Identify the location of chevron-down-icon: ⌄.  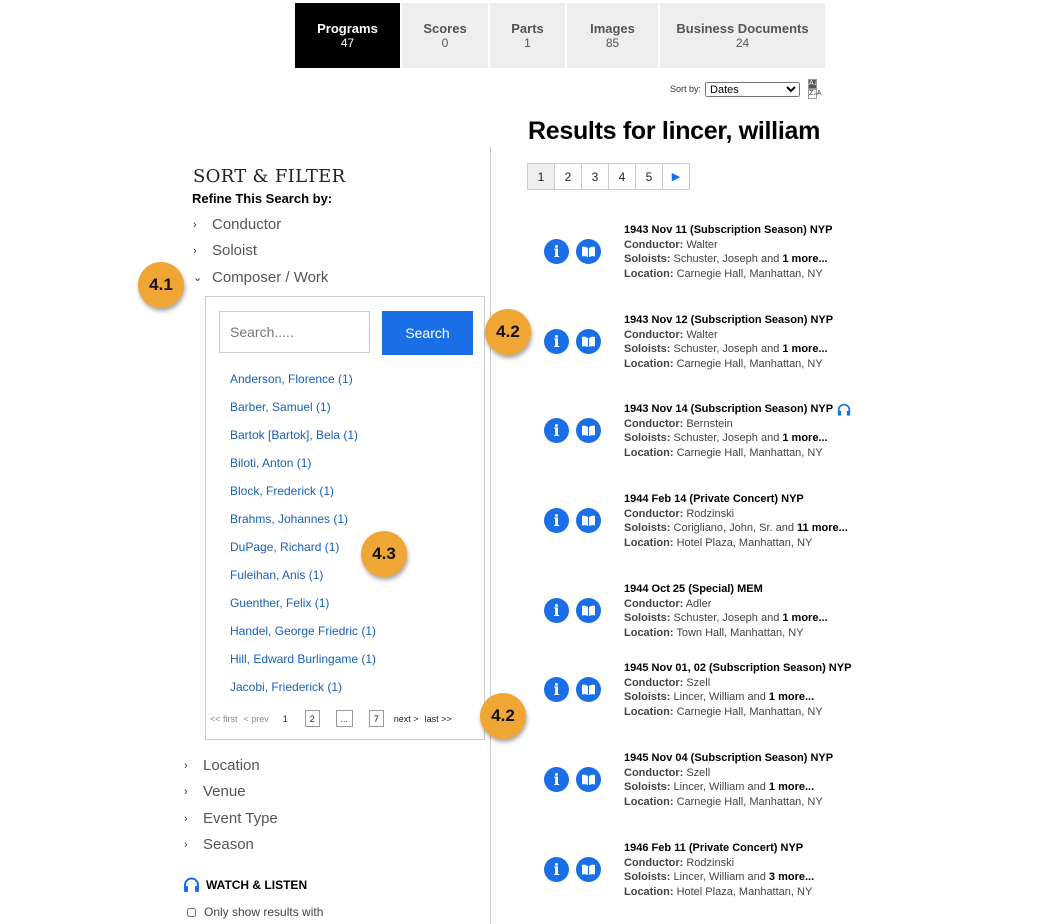
(198, 278).